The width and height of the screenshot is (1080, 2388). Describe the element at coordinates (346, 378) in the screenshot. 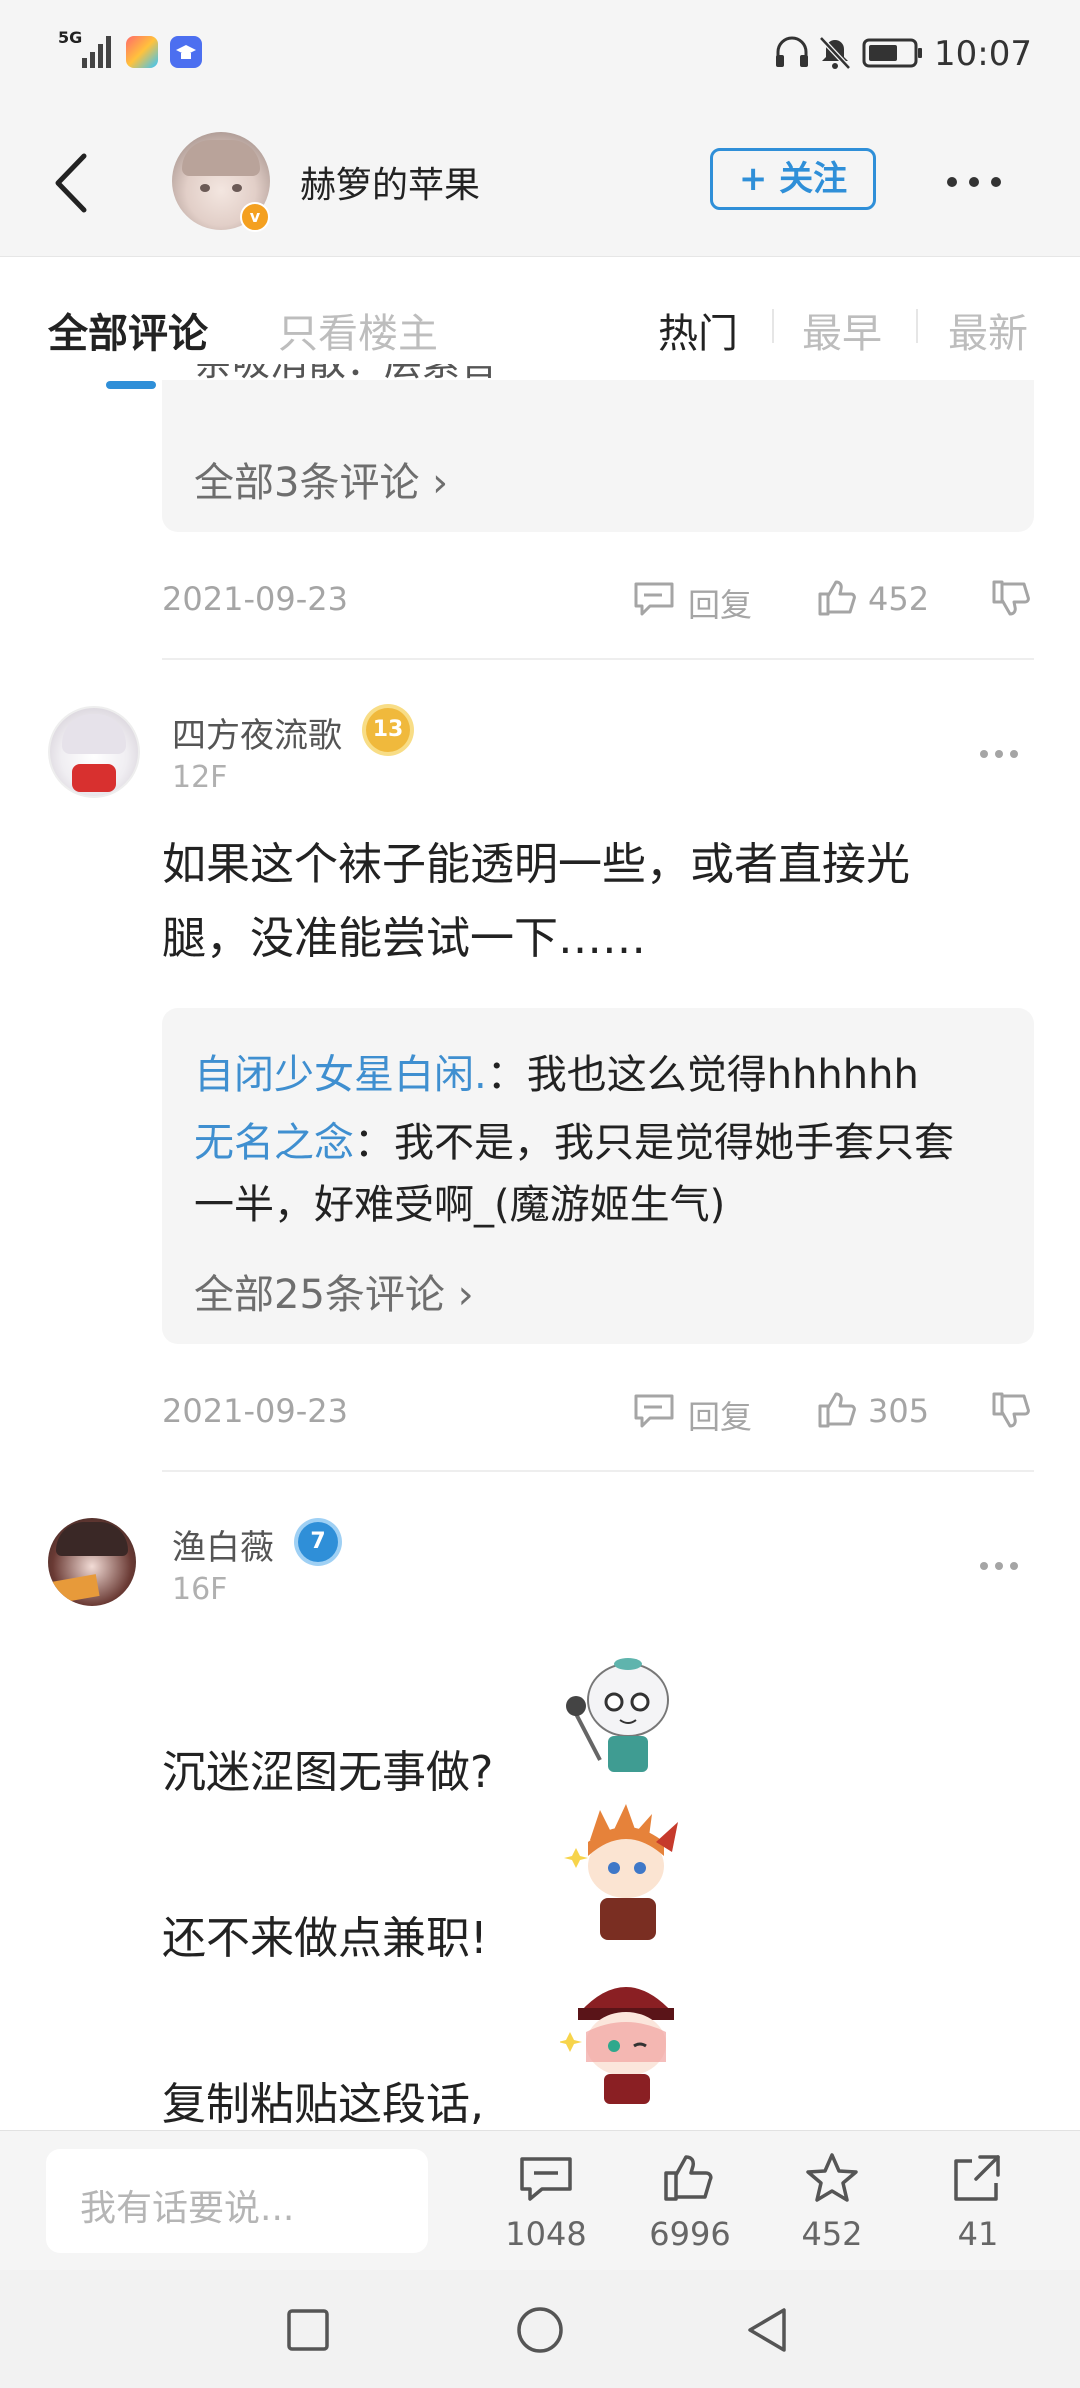

I see `partial-reply: 亲吸消散：层素言` at that location.